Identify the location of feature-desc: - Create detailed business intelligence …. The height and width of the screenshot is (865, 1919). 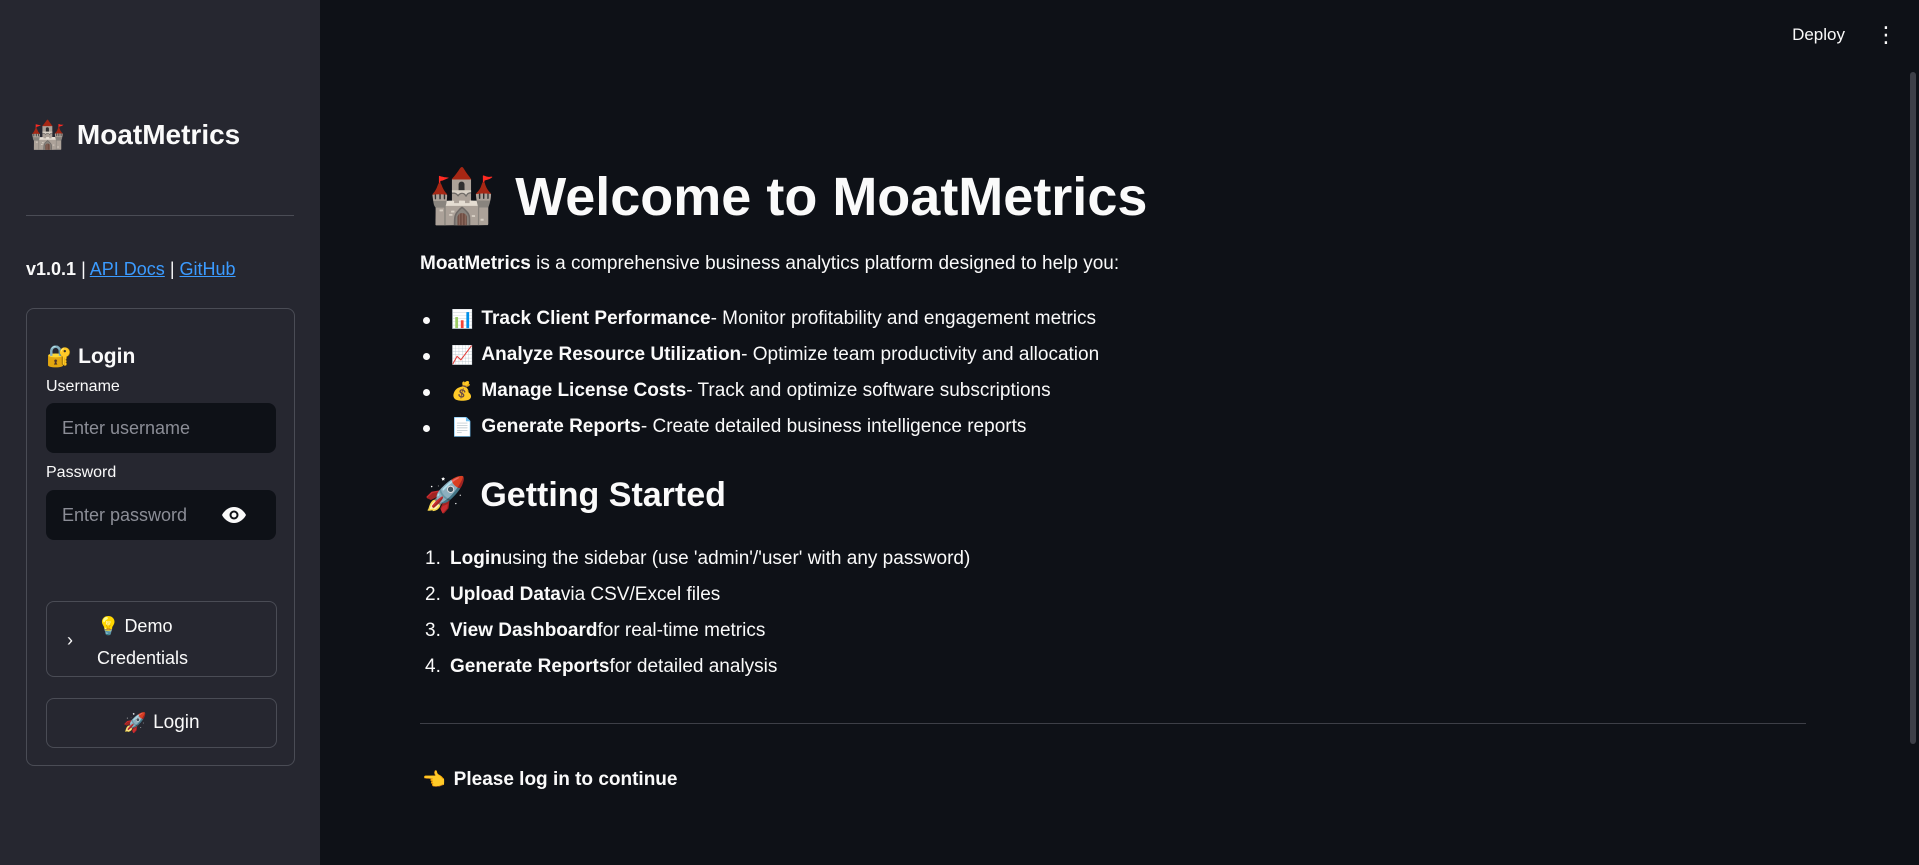
(833, 426).